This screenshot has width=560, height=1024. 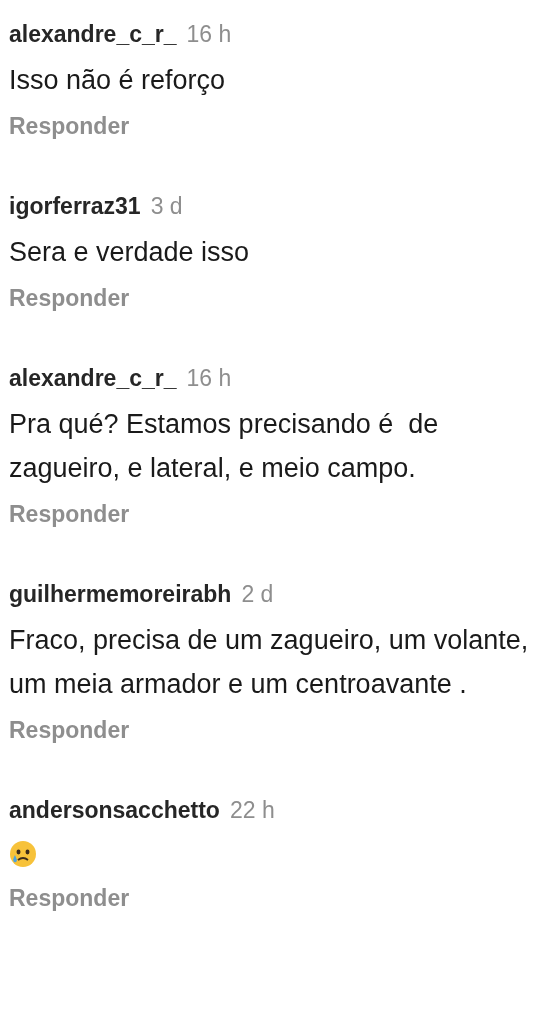 I want to click on timestamp: 22 h, so click(x=252, y=810).